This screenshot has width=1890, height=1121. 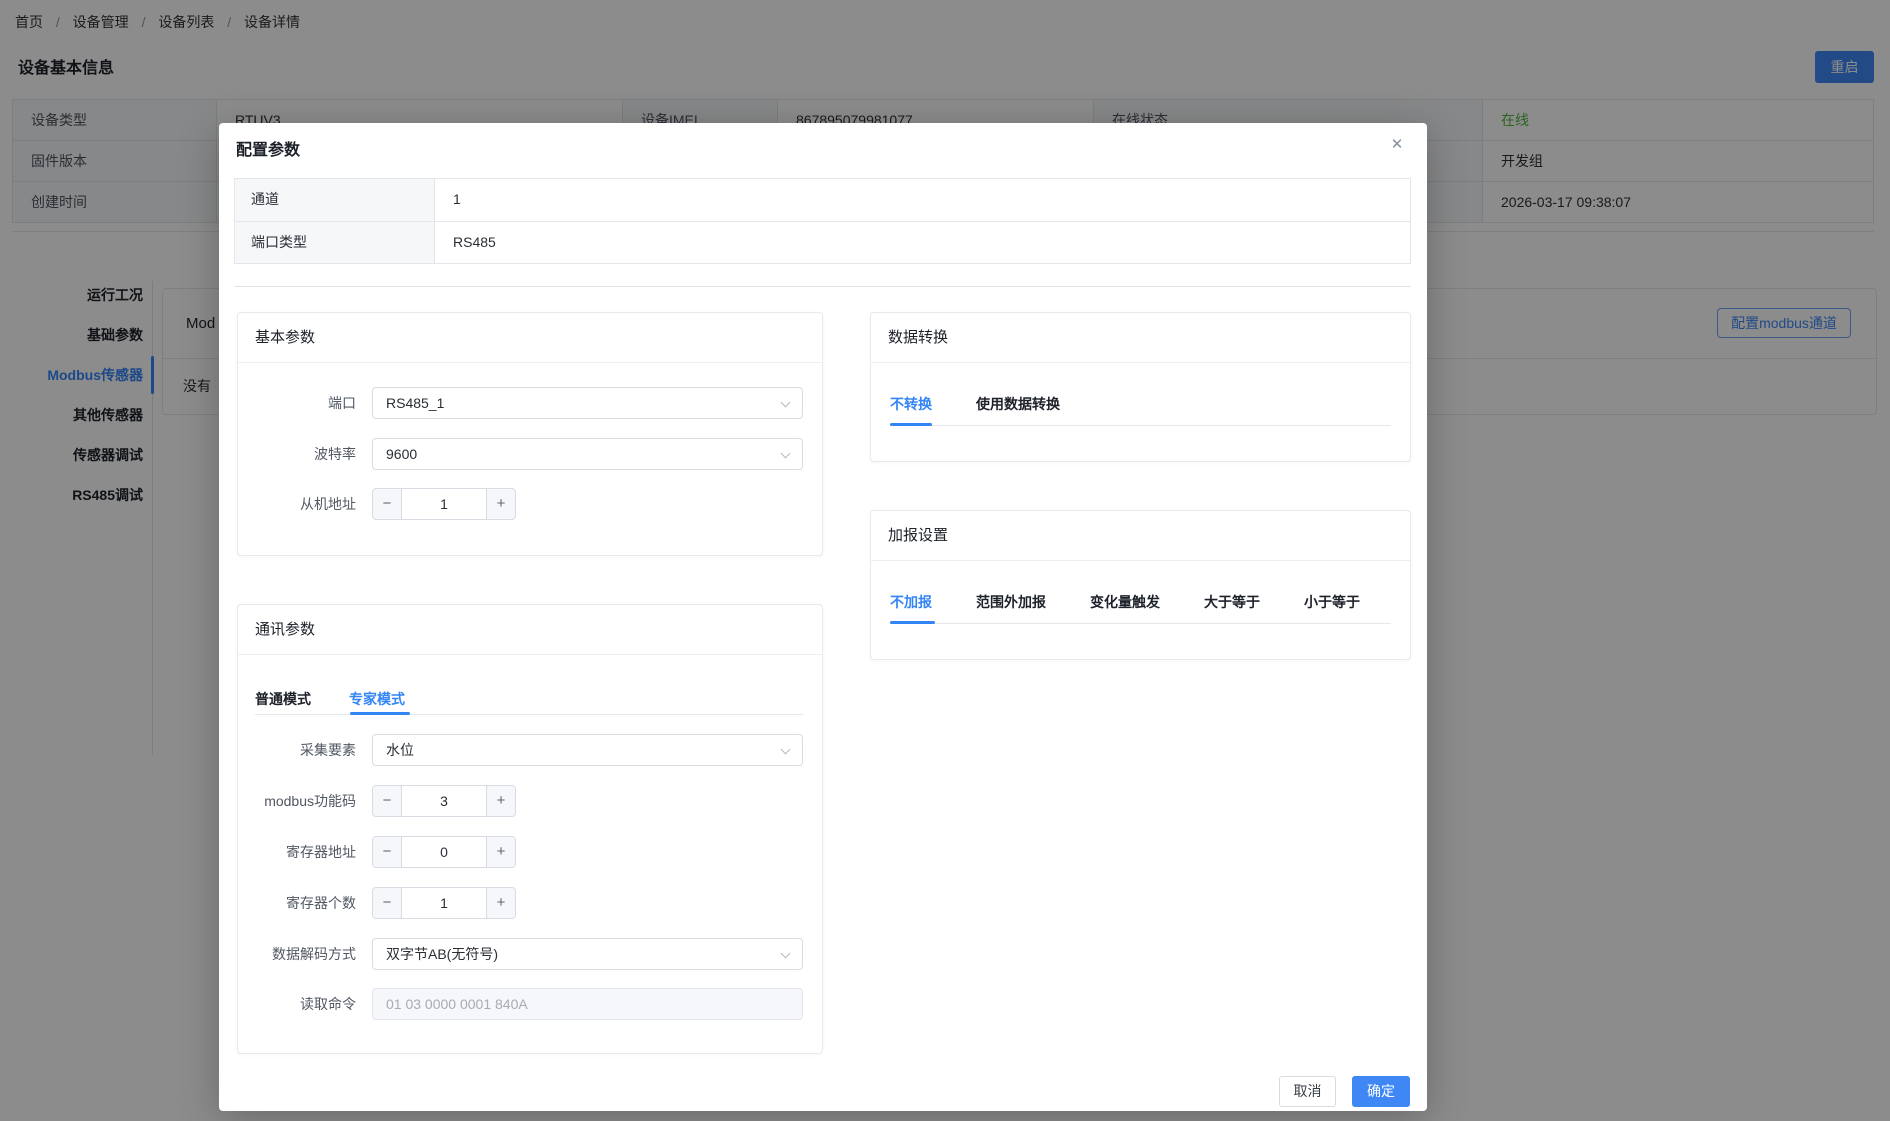 What do you see at coordinates (911, 602) in the screenshot?
I see `tab-no-report: 不加报` at bounding box center [911, 602].